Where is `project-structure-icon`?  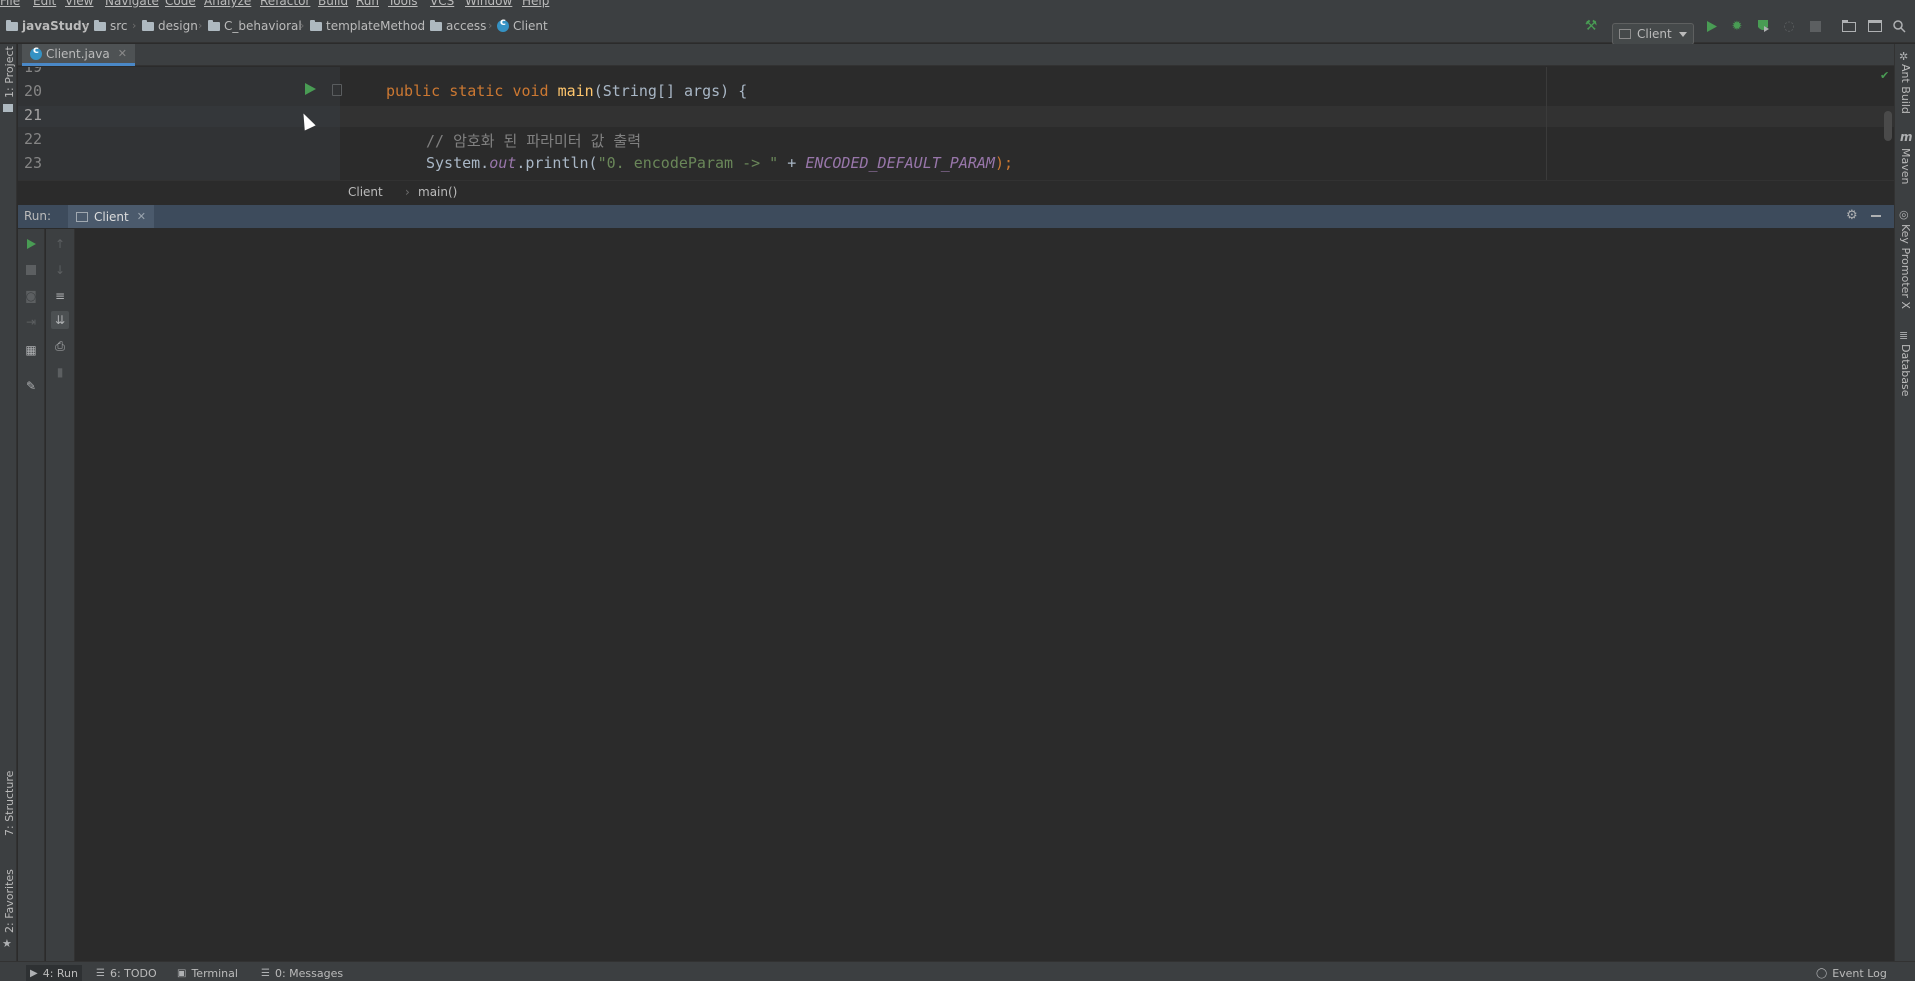
project-structure-icon is located at coordinates (1849, 26).